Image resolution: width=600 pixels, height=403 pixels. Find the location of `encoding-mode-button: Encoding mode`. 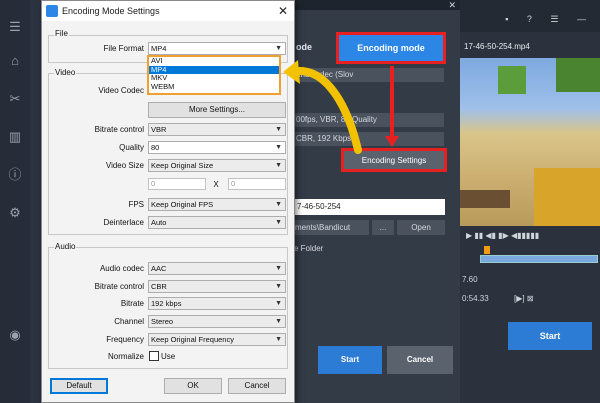

encoding-mode-button: Encoding mode is located at coordinates (391, 48).